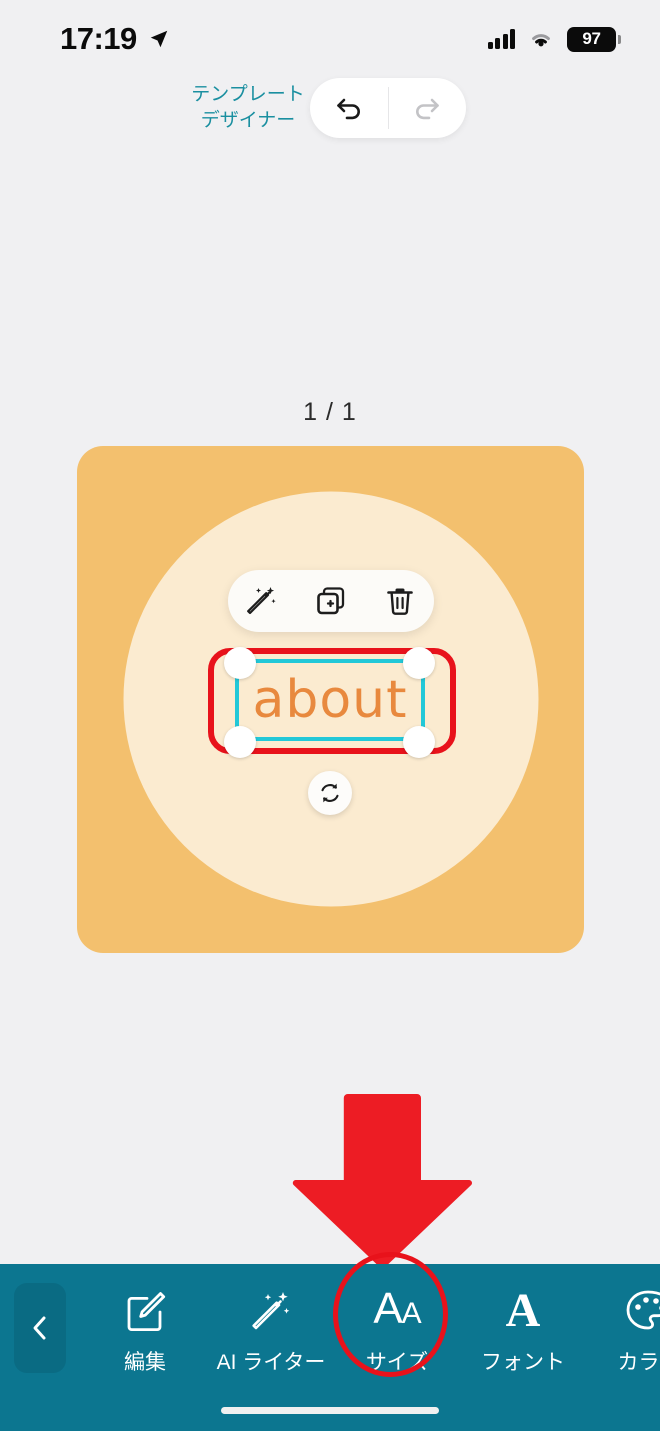 Image resolution: width=660 pixels, height=1431 pixels. I want to click on redo-button, so click(427, 108).